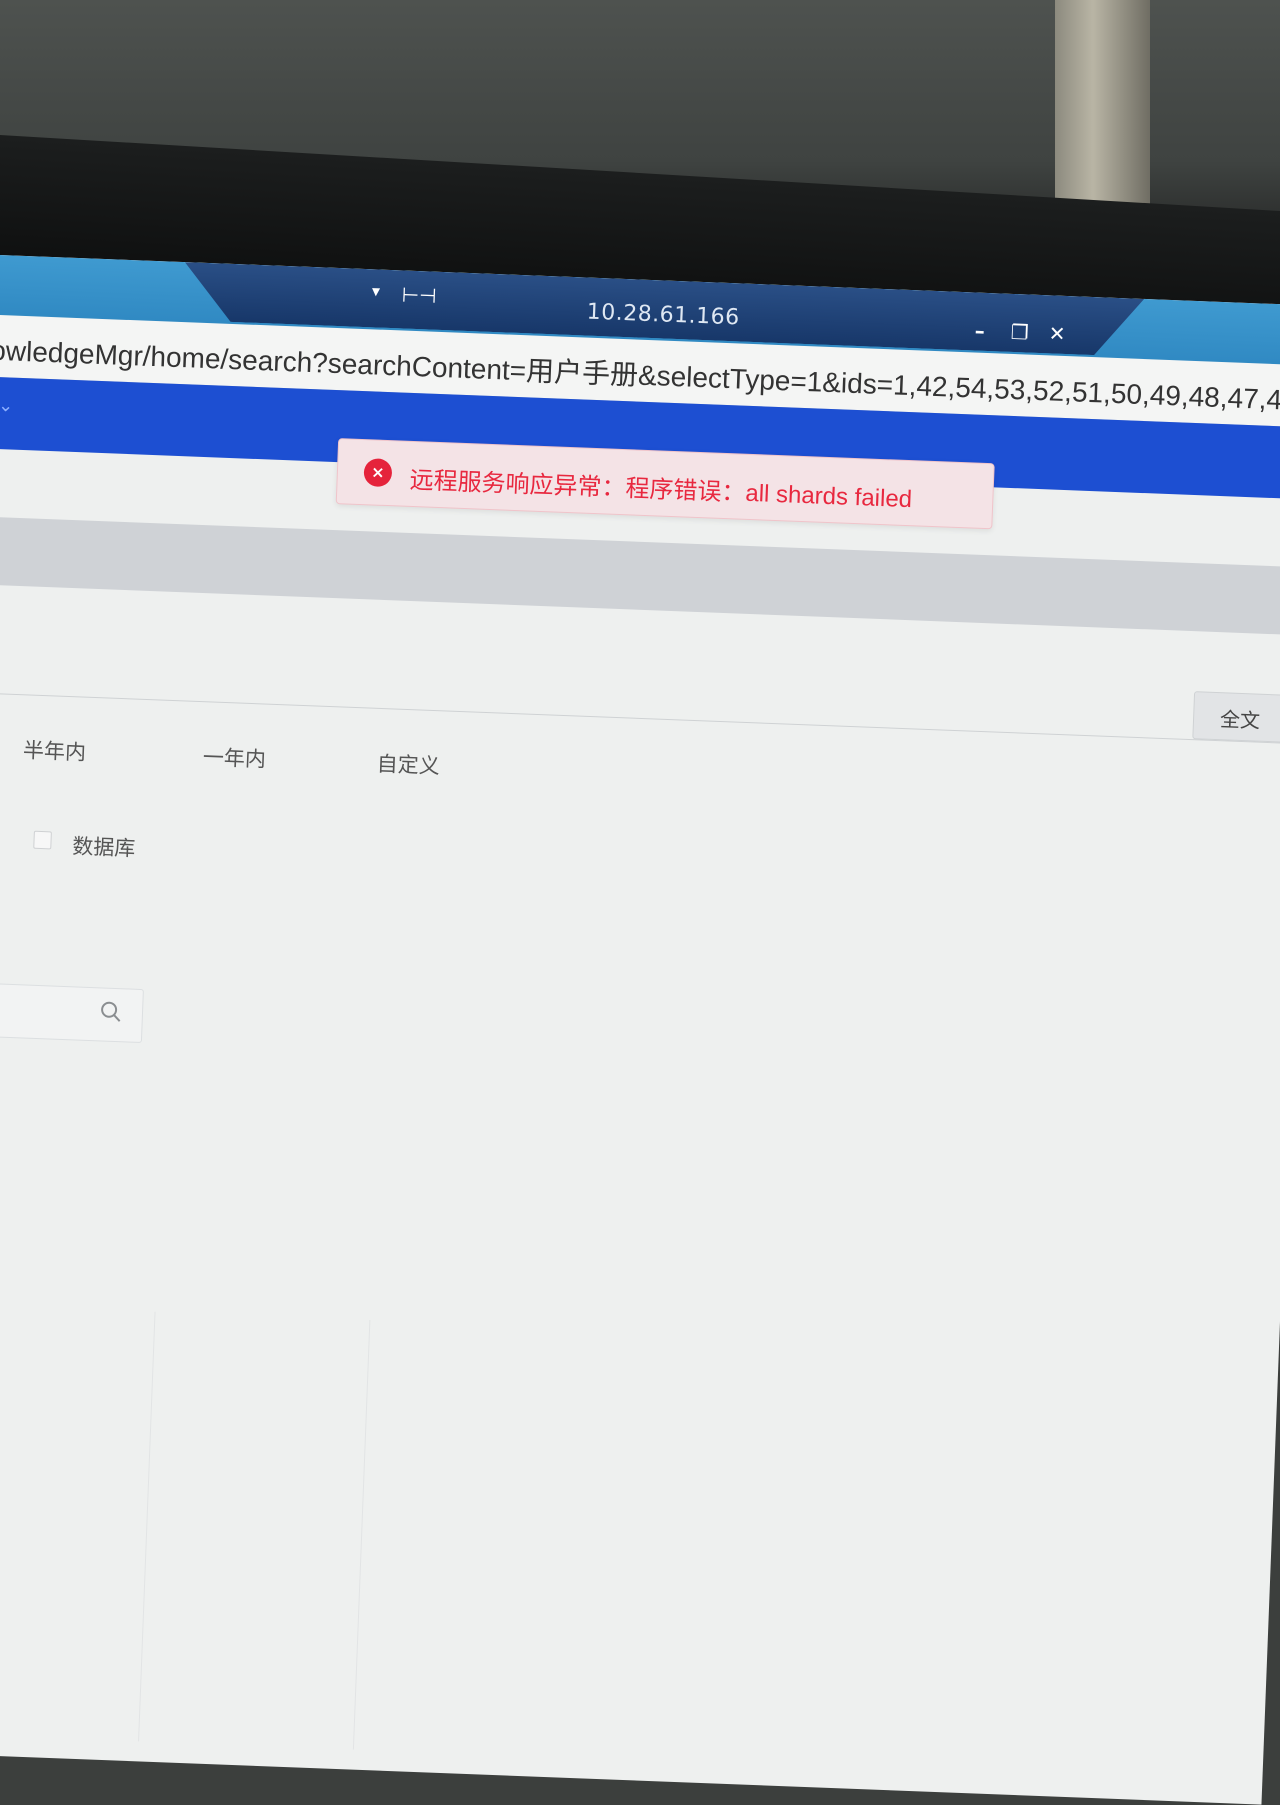 The width and height of the screenshot is (1280, 1805). What do you see at coordinates (378, 473) in the screenshot?
I see `error-icon: ×` at bounding box center [378, 473].